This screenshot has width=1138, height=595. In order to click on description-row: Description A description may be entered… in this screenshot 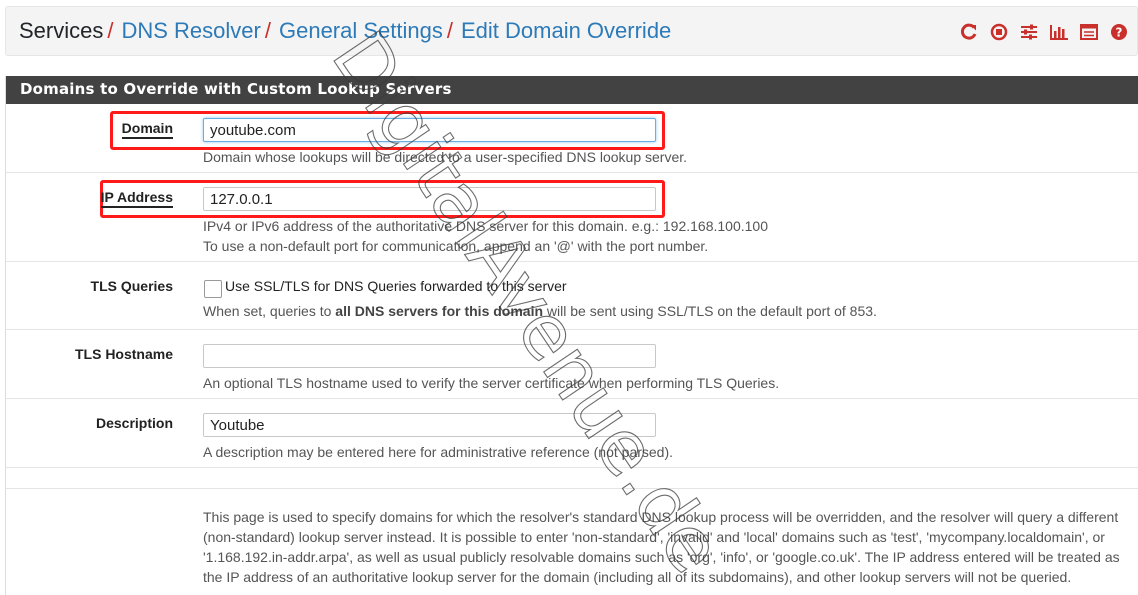, I will do `click(572, 433)`.